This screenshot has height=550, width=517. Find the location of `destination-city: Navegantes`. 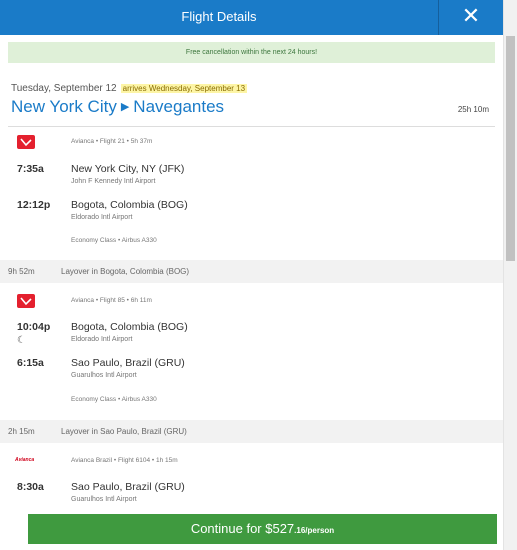

destination-city: Navegantes is located at coordinates (179, 106).